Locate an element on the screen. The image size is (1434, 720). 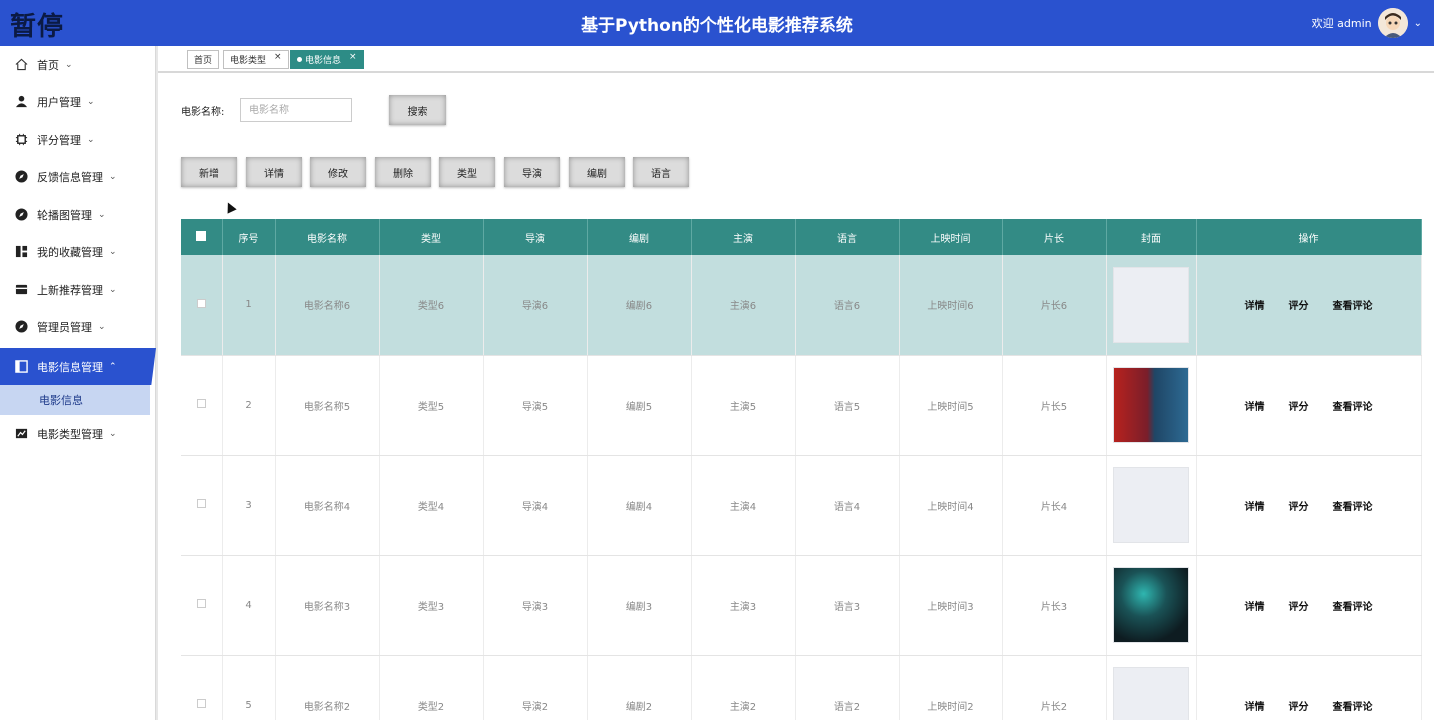
sidebar-item-carousel: 轮播图管理 ⌄ is located at coordinates (78, 214).